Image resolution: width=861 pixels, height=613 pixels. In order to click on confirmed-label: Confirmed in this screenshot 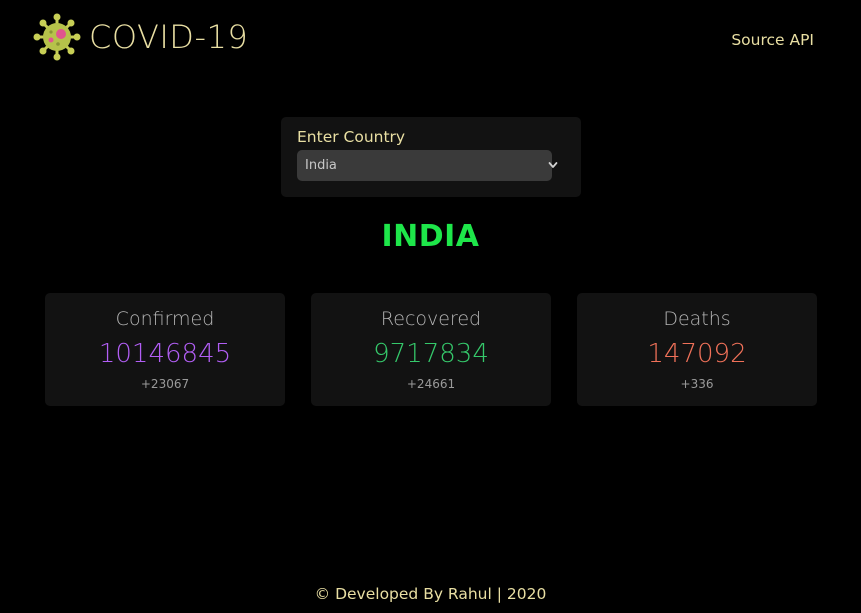, I will do `click(165, 319)`.